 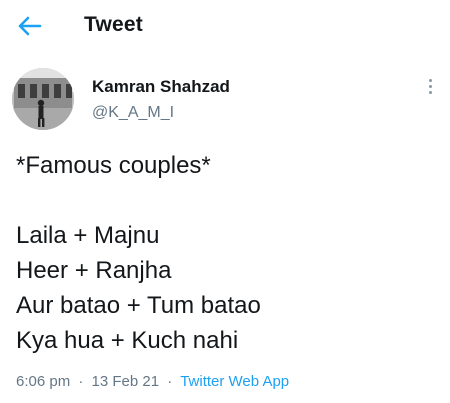 What do you see at coordinates (133, 113) in the screenshot?
I see `author-handle: @K_A_M_I` at bounding box center [133, 113].